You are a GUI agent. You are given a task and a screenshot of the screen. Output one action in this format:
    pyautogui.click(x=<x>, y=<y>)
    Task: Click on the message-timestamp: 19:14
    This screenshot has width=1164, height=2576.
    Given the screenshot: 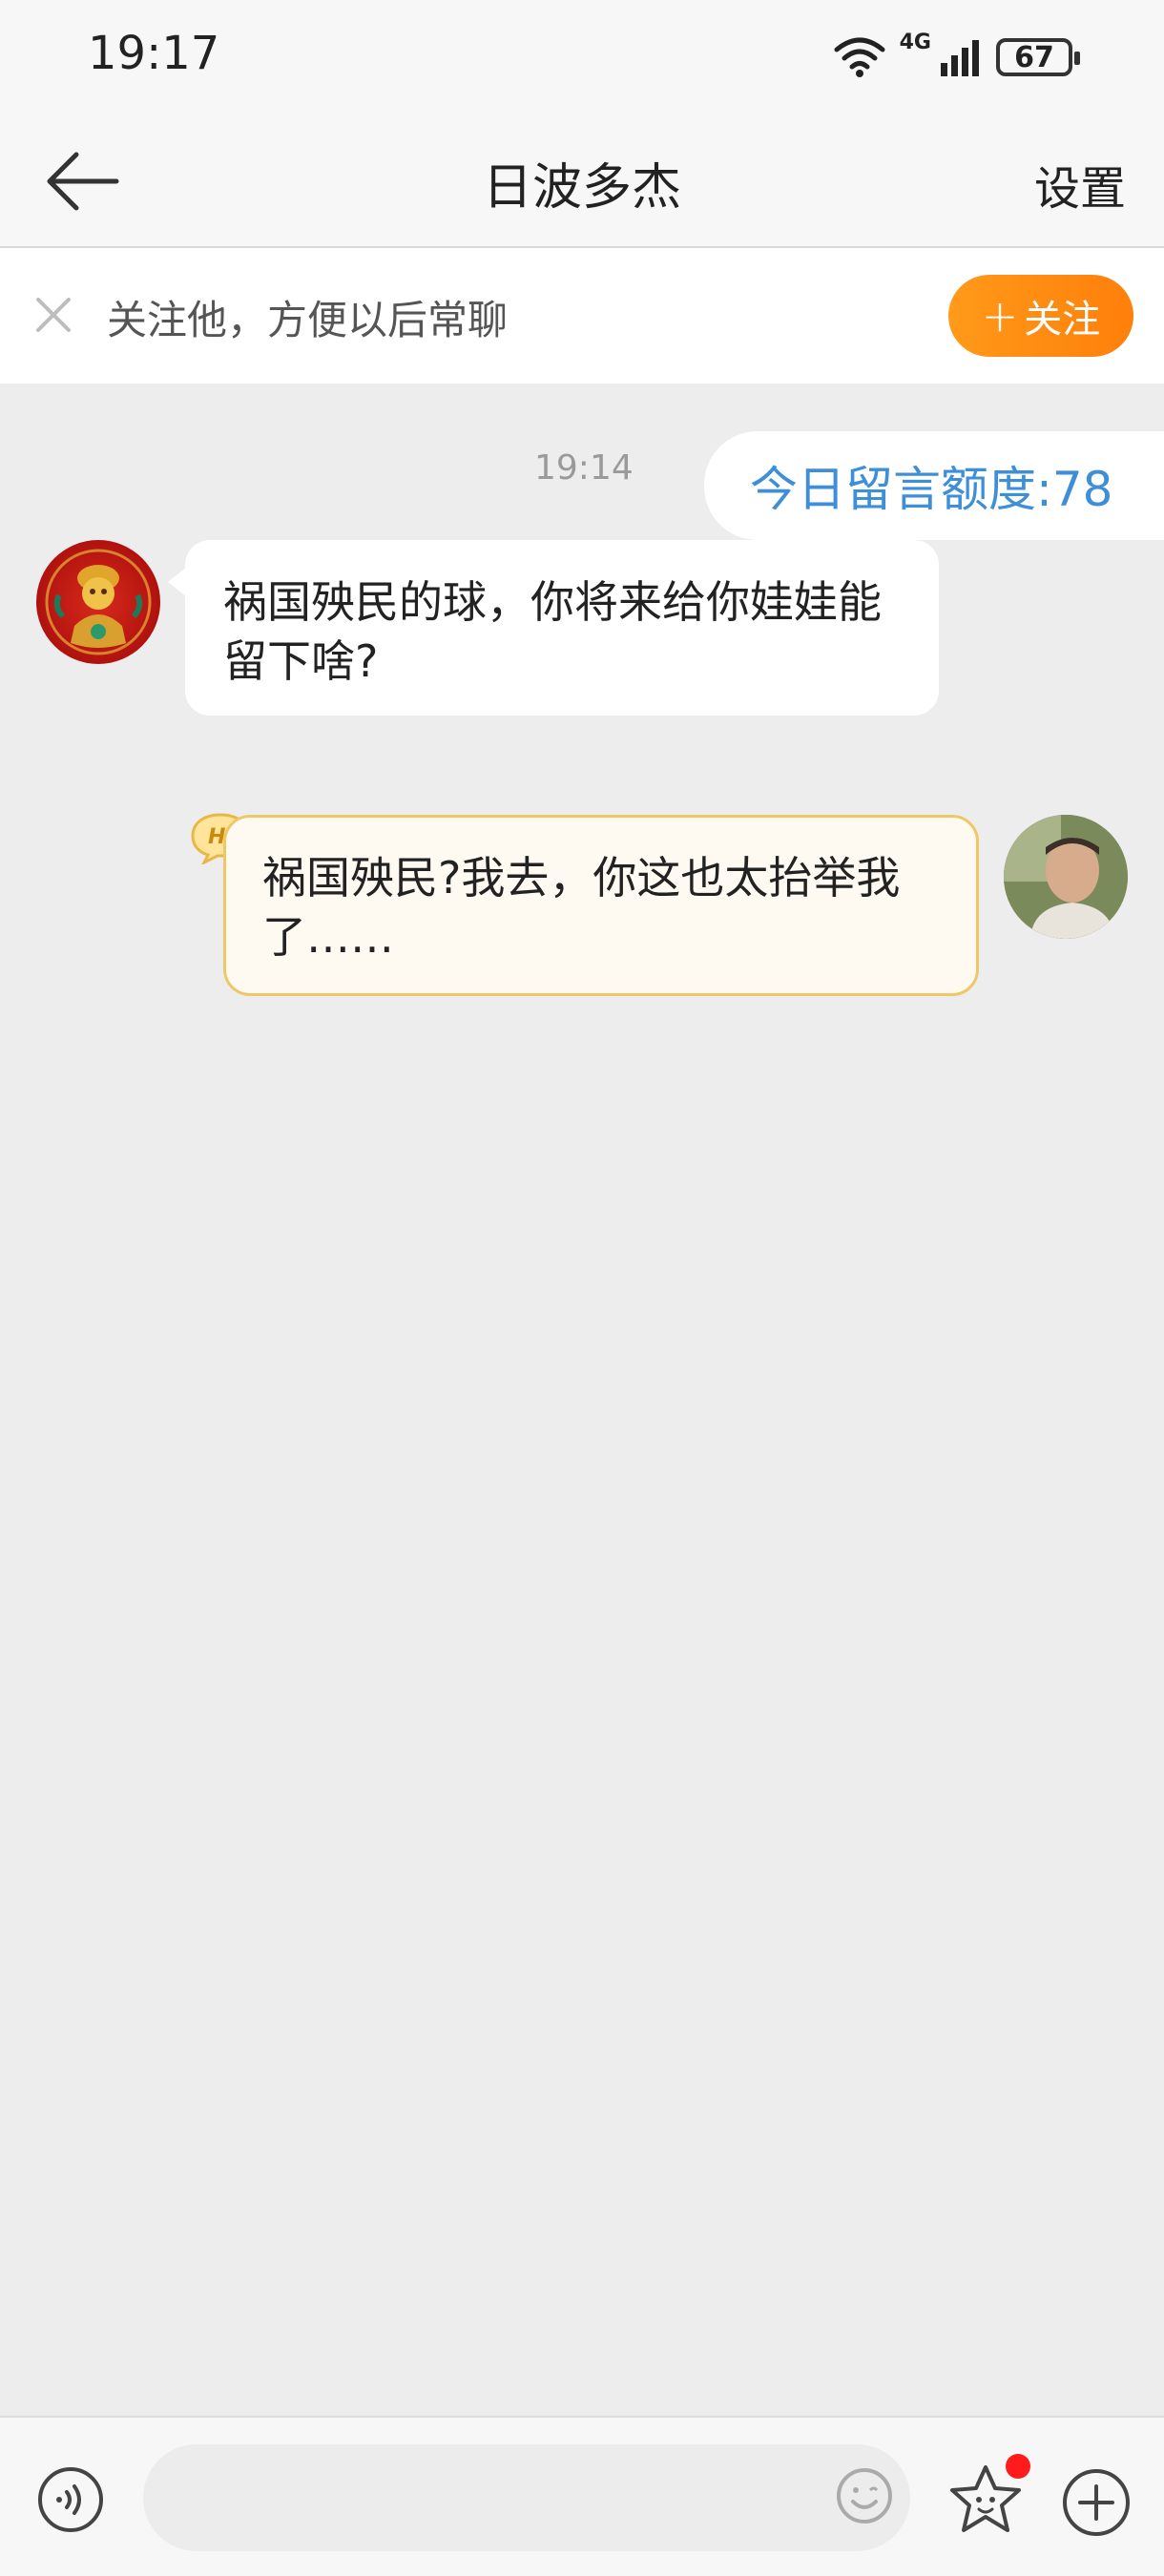 What is the action you would take?
    pyautogui.click(x=584, y=468)
    